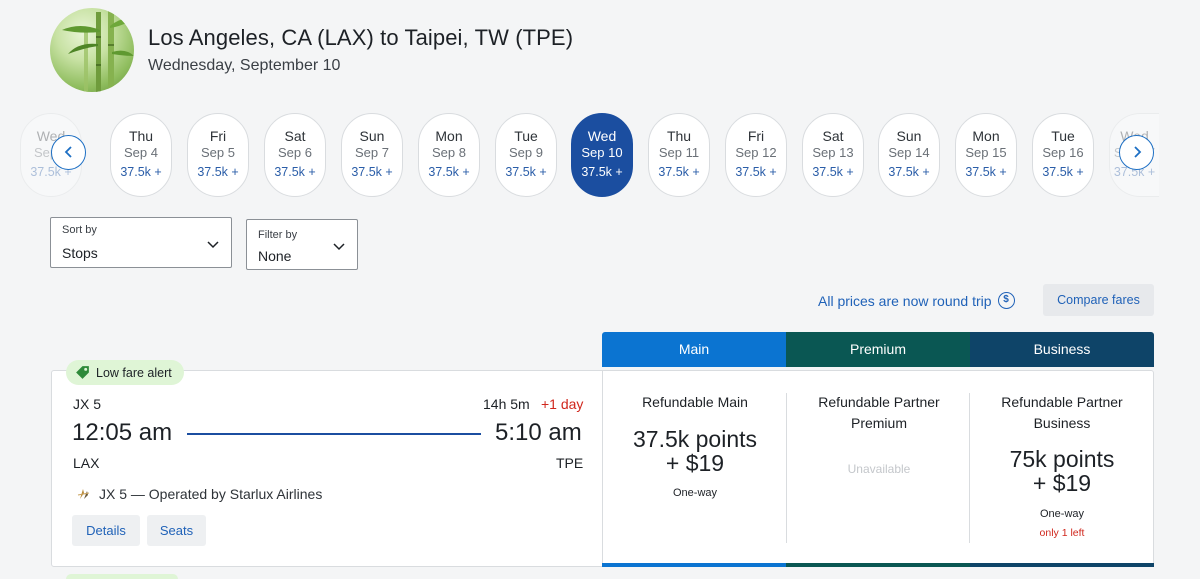 The image size is (1200, 579). What do you see at coordinates (756, 152) in the screenshot?
I see `date-pill-date: Sep 12` at bounding box center [756, 152].